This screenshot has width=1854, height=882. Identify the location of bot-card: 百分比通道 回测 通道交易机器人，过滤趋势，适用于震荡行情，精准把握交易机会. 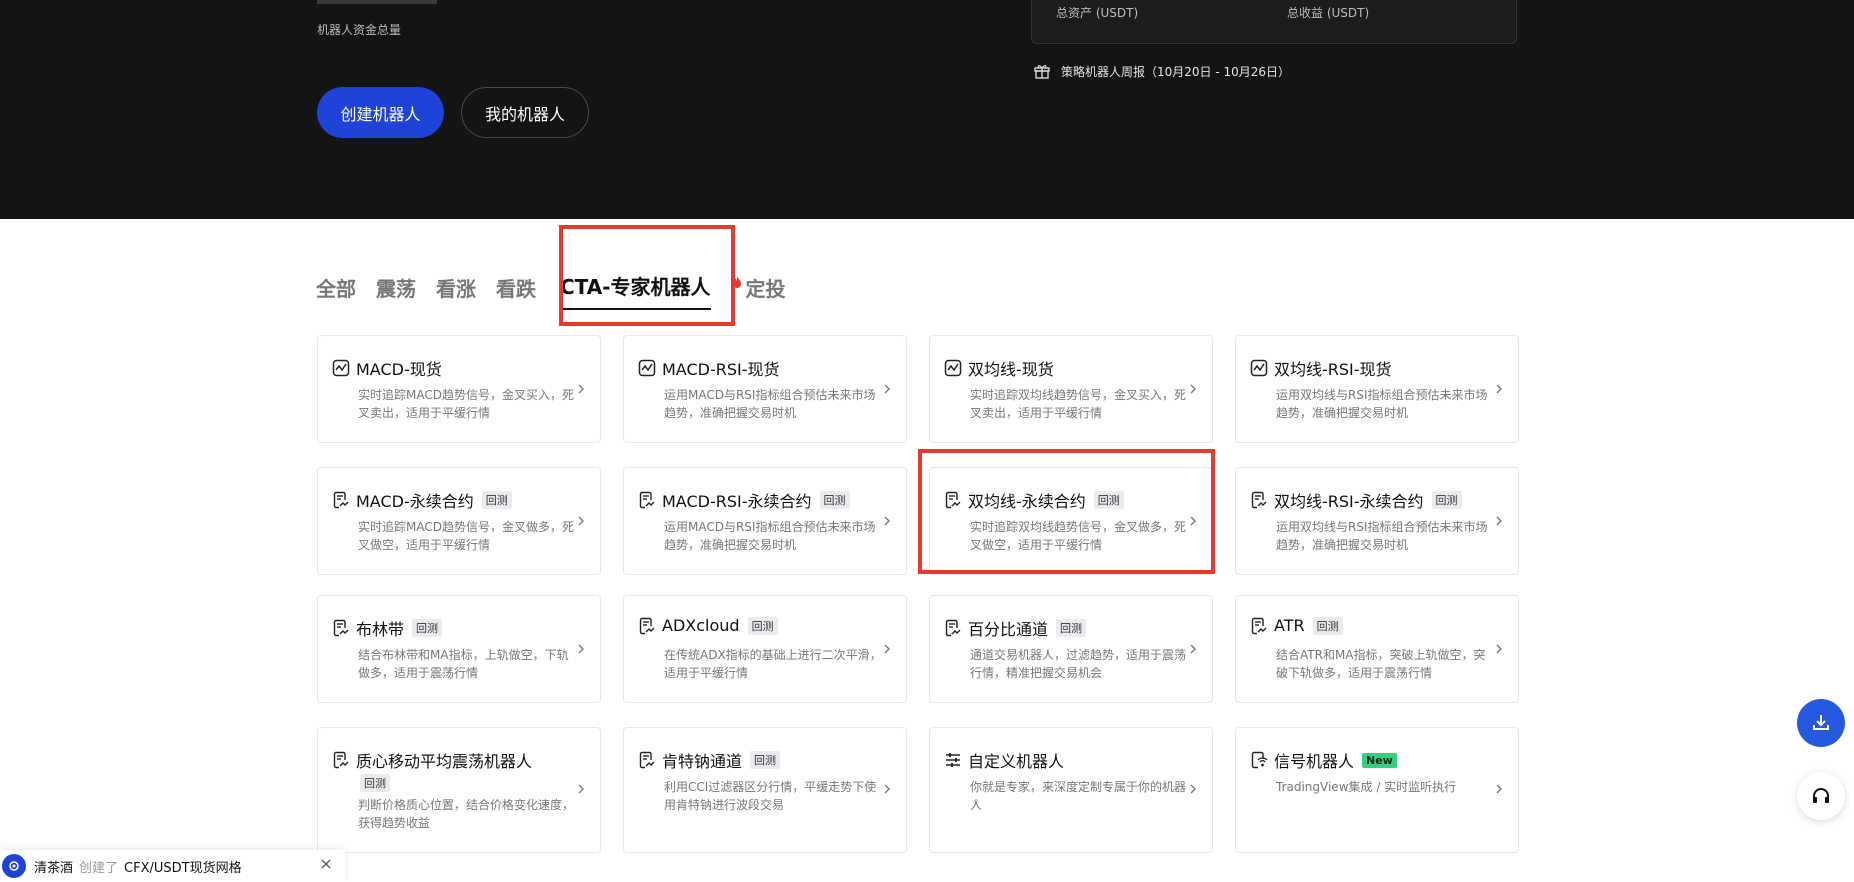
(1071, 649).